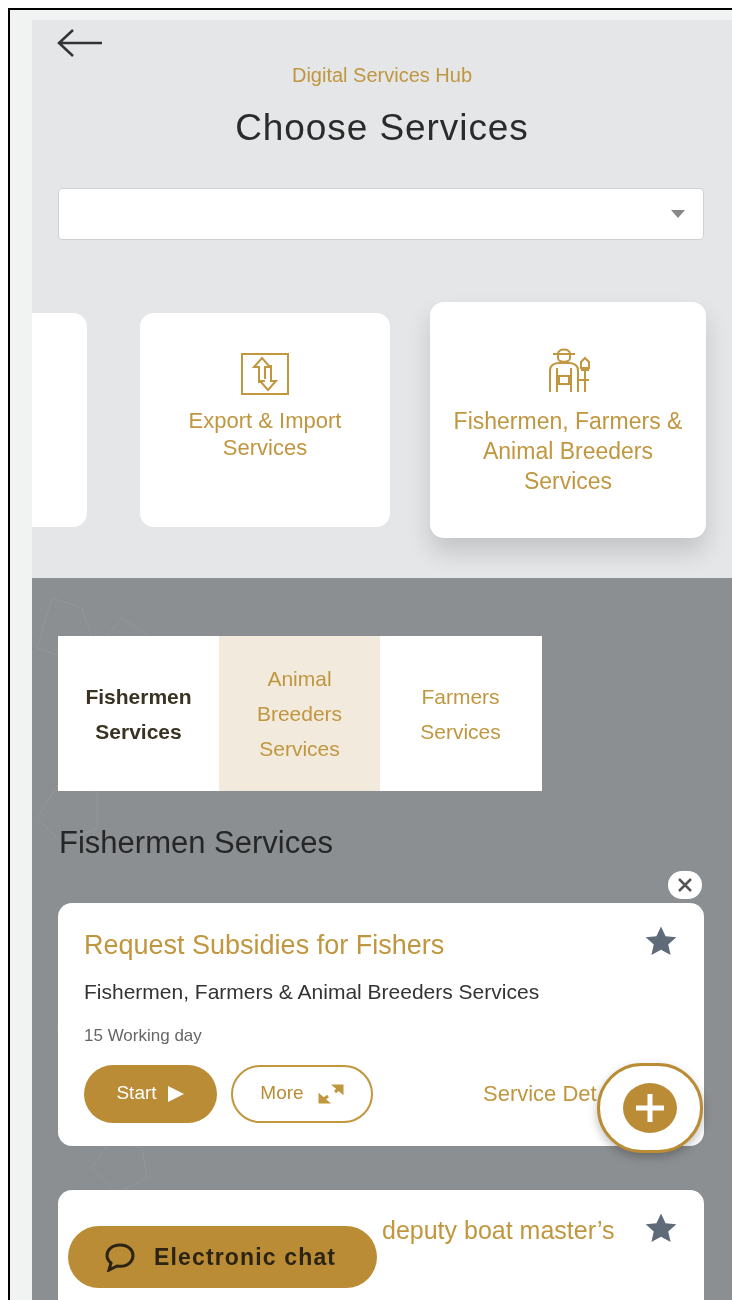  Describe the element at coordinates (80, 43) in the screenshot. I see `back-arrow-icon` at that location.